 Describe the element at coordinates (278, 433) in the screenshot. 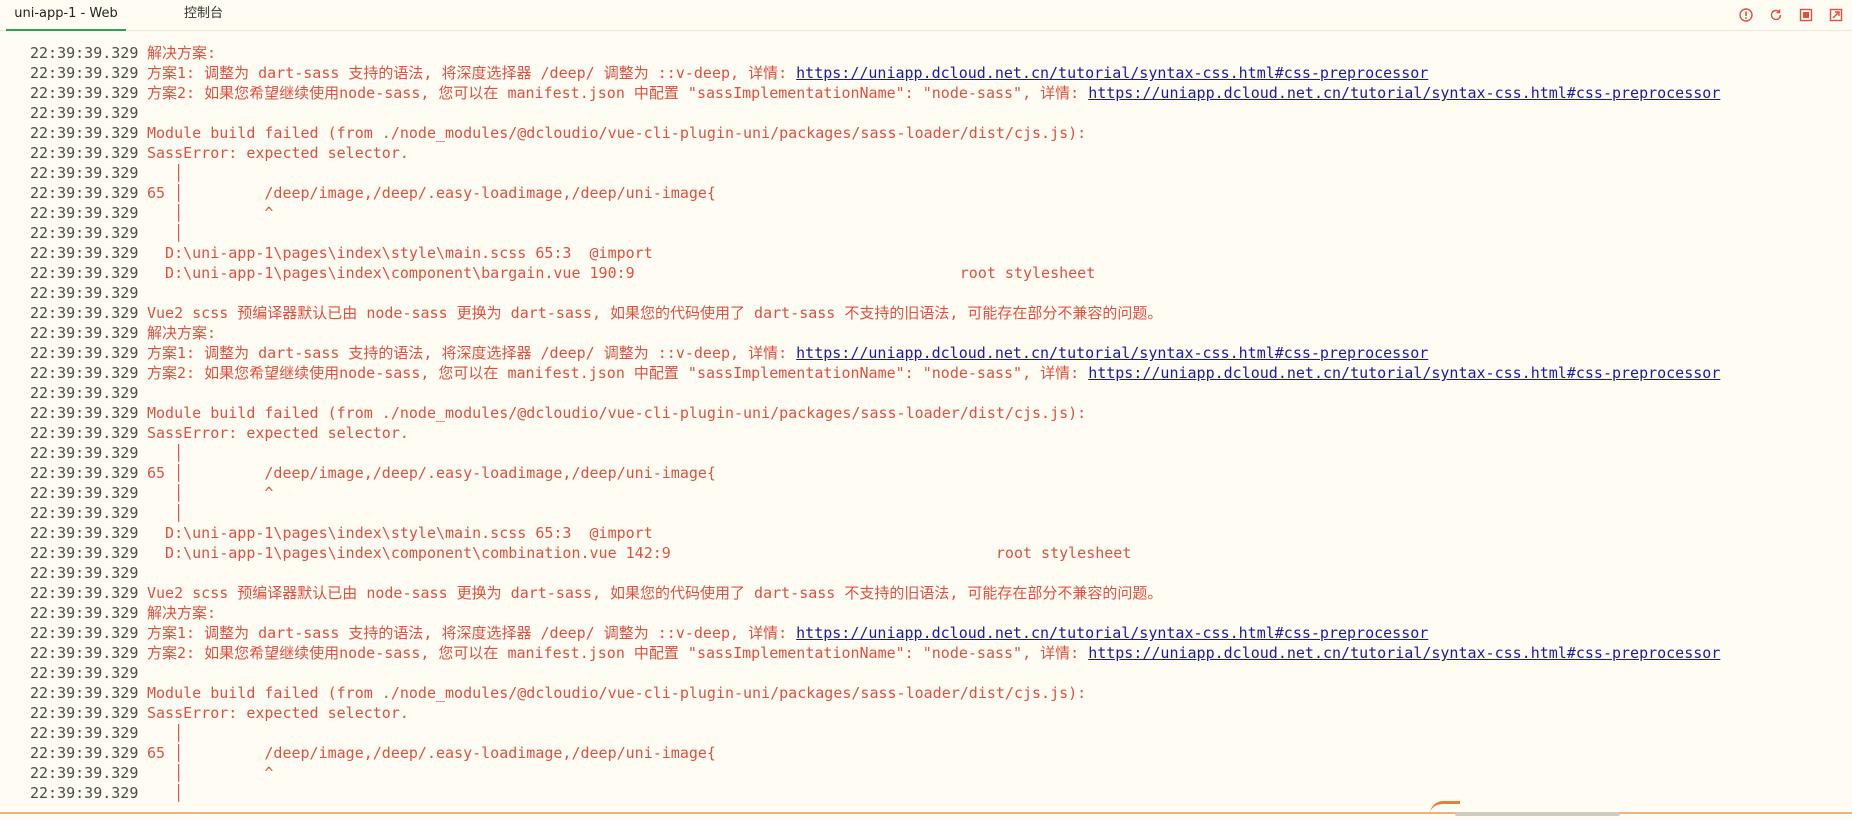

I see `log-text: SassError: expected selector.` at that location.